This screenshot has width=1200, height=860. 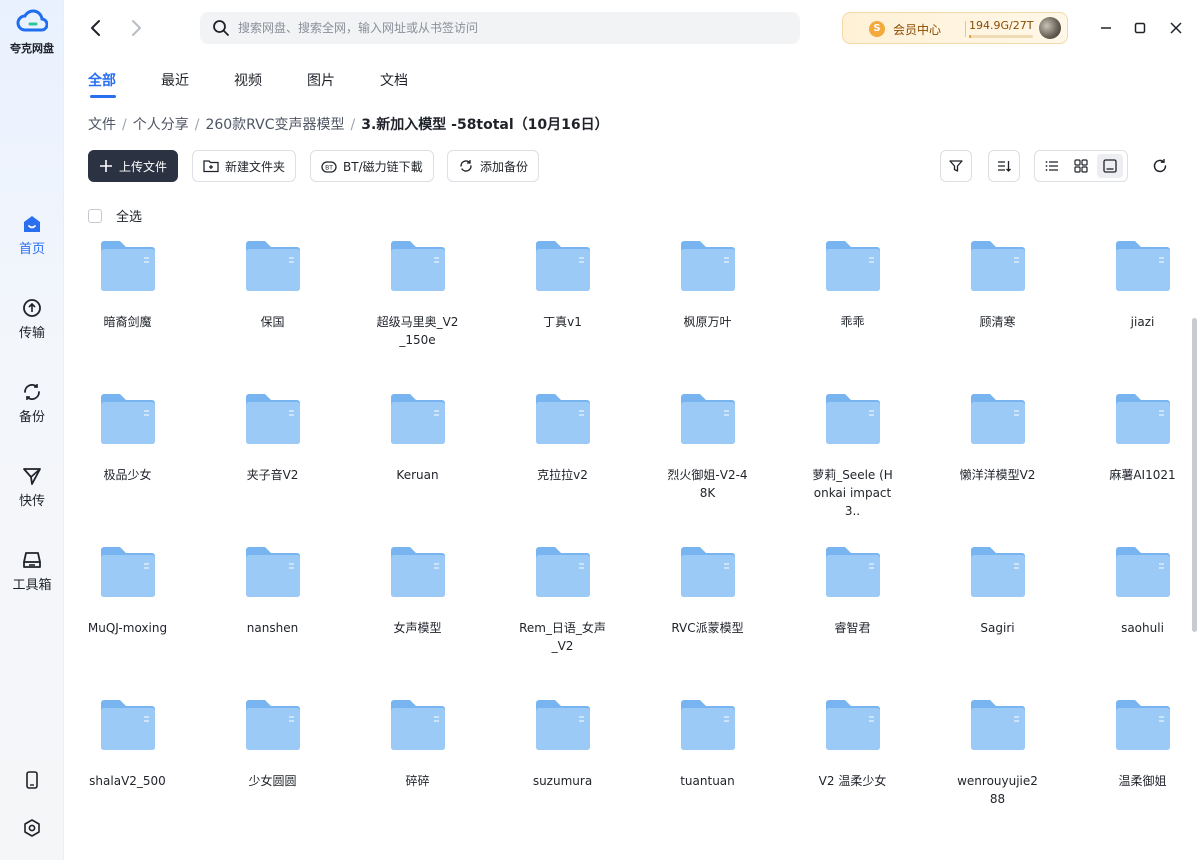 What do you see at coordinates (1140, 28) in the screenshot?
I see `maximize-button` at bounding box center [1140, 28].